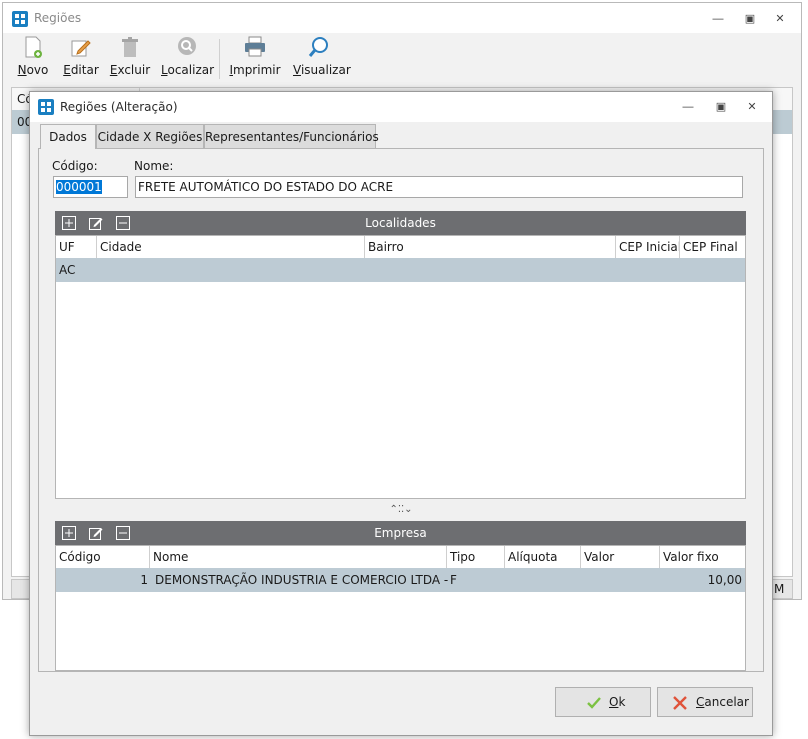  Describe the element at coordinates (648, 247) in the screenshot. I see `column-cep-inicial: CEP Inicial` at that location.